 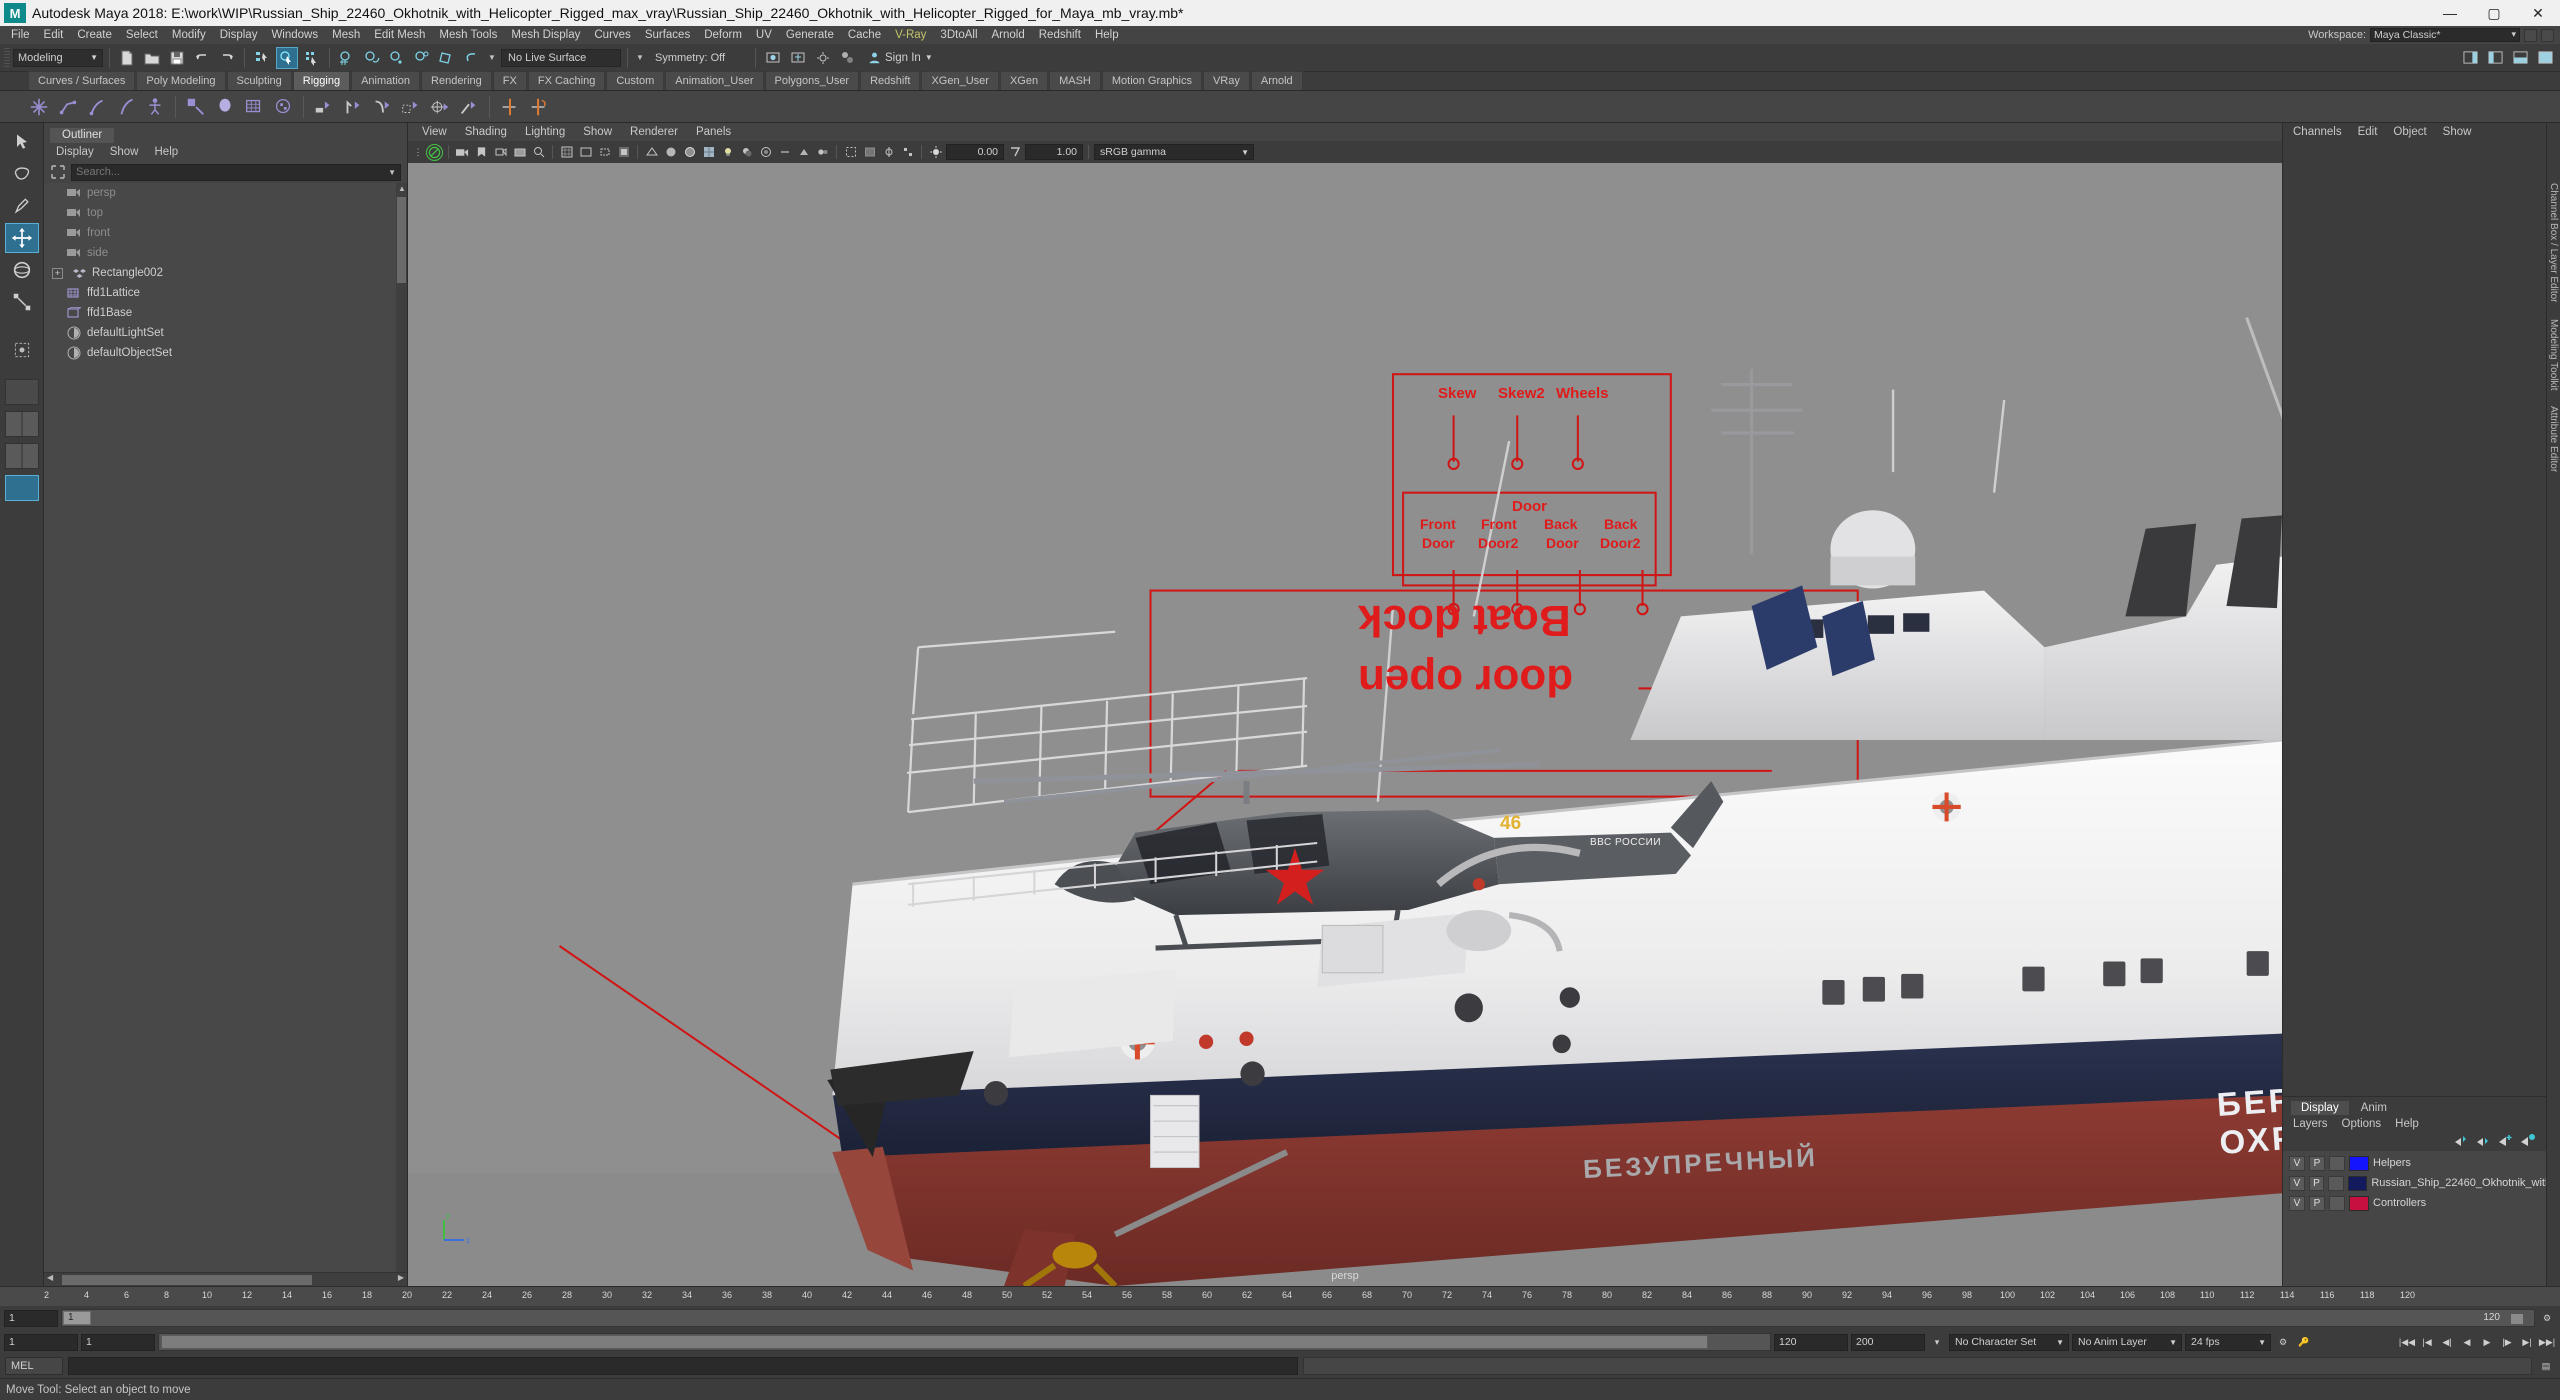 I want to click on script-language-button: MEL, so click(x=34, y=1366).